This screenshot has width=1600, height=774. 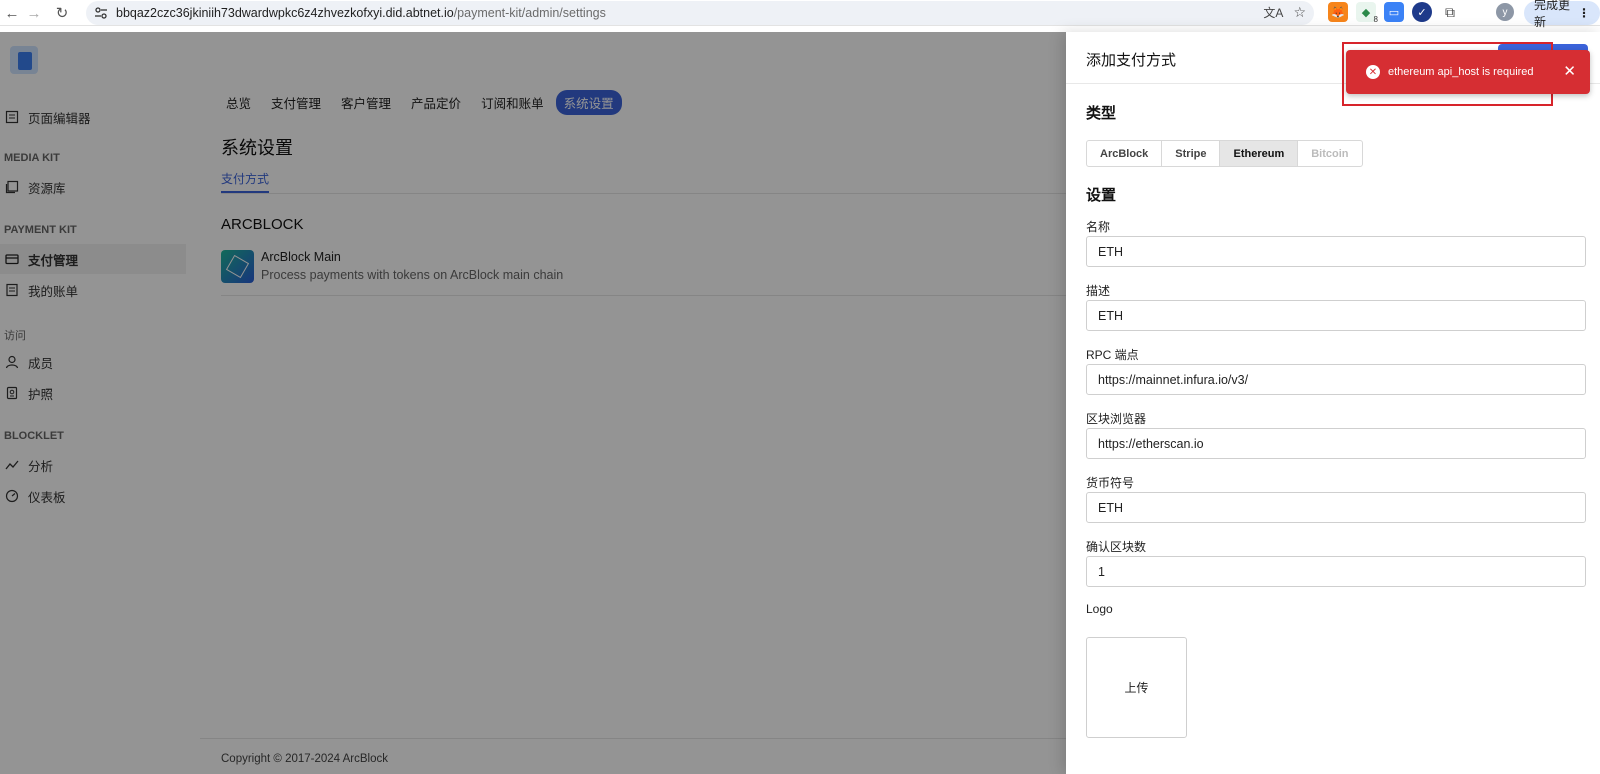 I want to click on upload-label: 上传, so click(x=1136, y=688).